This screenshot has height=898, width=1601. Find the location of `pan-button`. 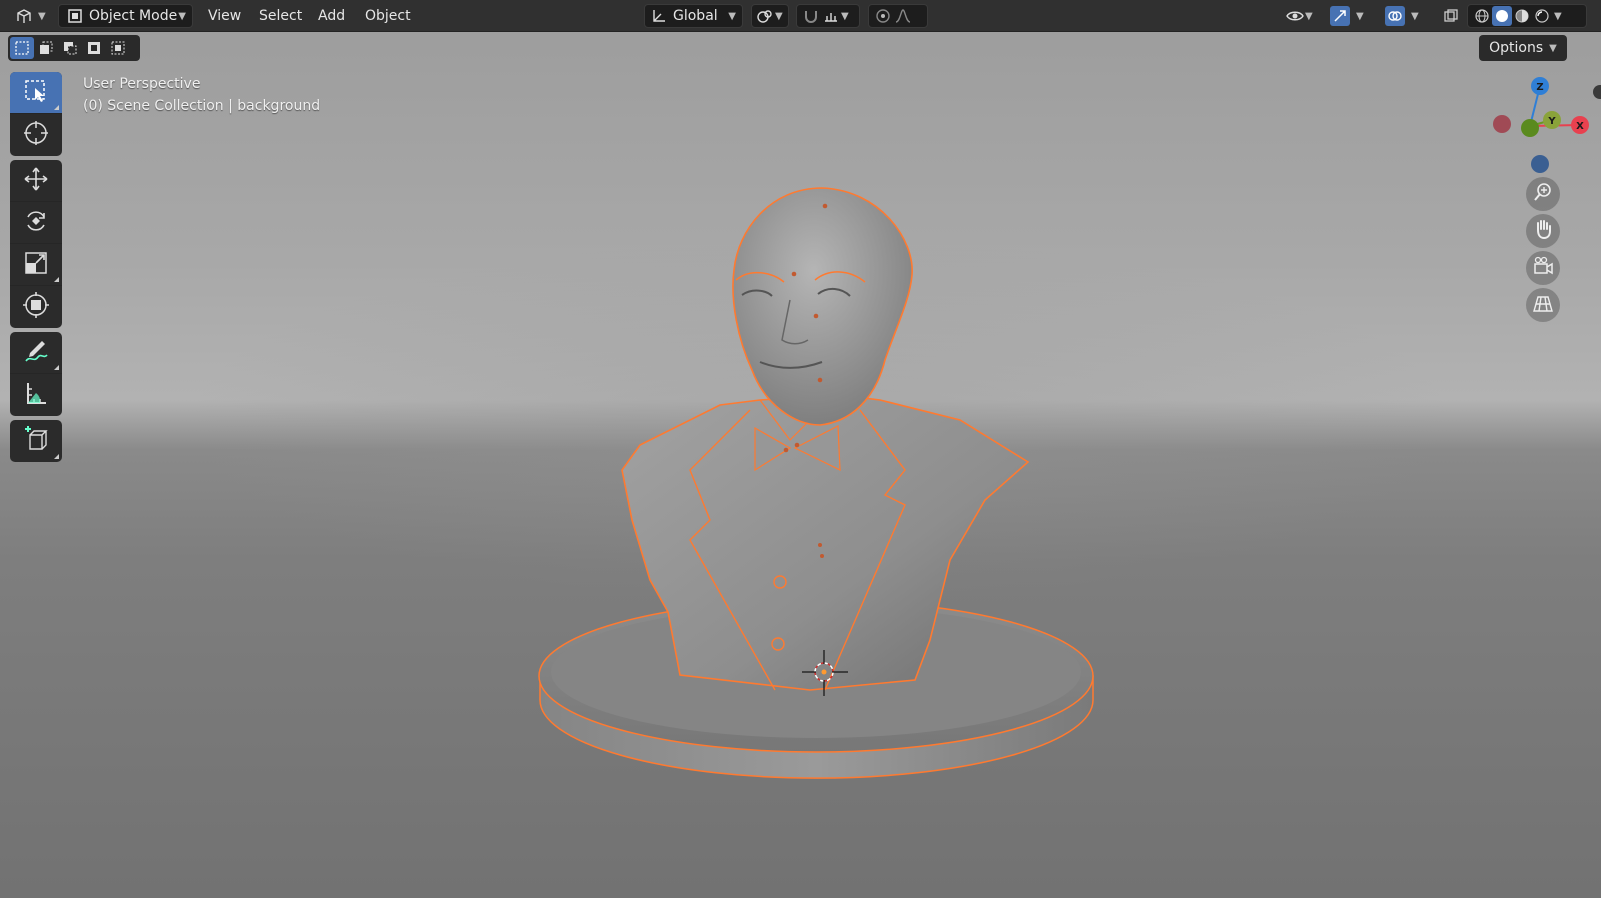

pan-button is located at coordinates (1543, 231).